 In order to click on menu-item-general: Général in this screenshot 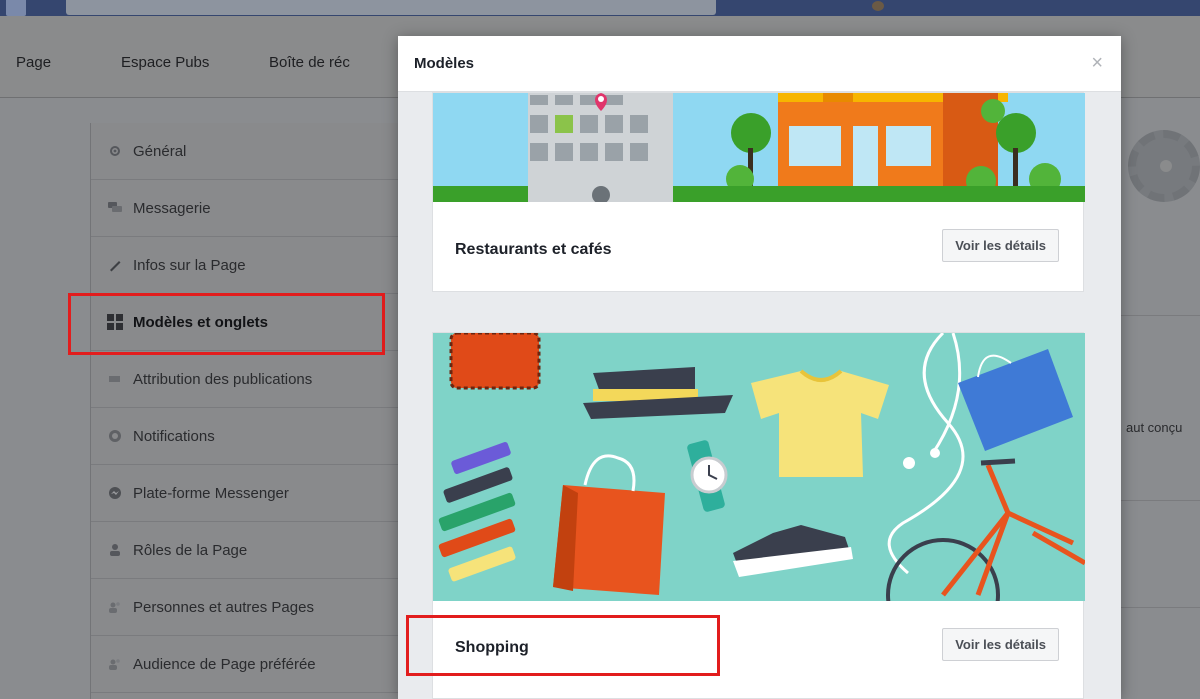, I will do `click(251, 151)`.